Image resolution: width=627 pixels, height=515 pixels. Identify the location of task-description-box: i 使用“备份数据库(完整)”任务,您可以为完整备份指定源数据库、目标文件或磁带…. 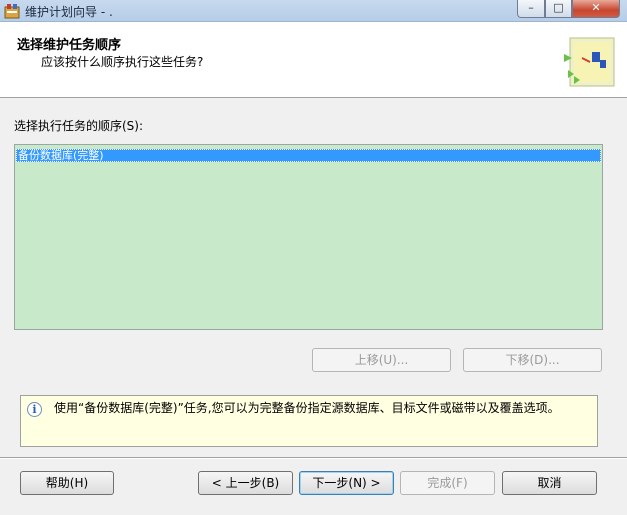
(309, 421).